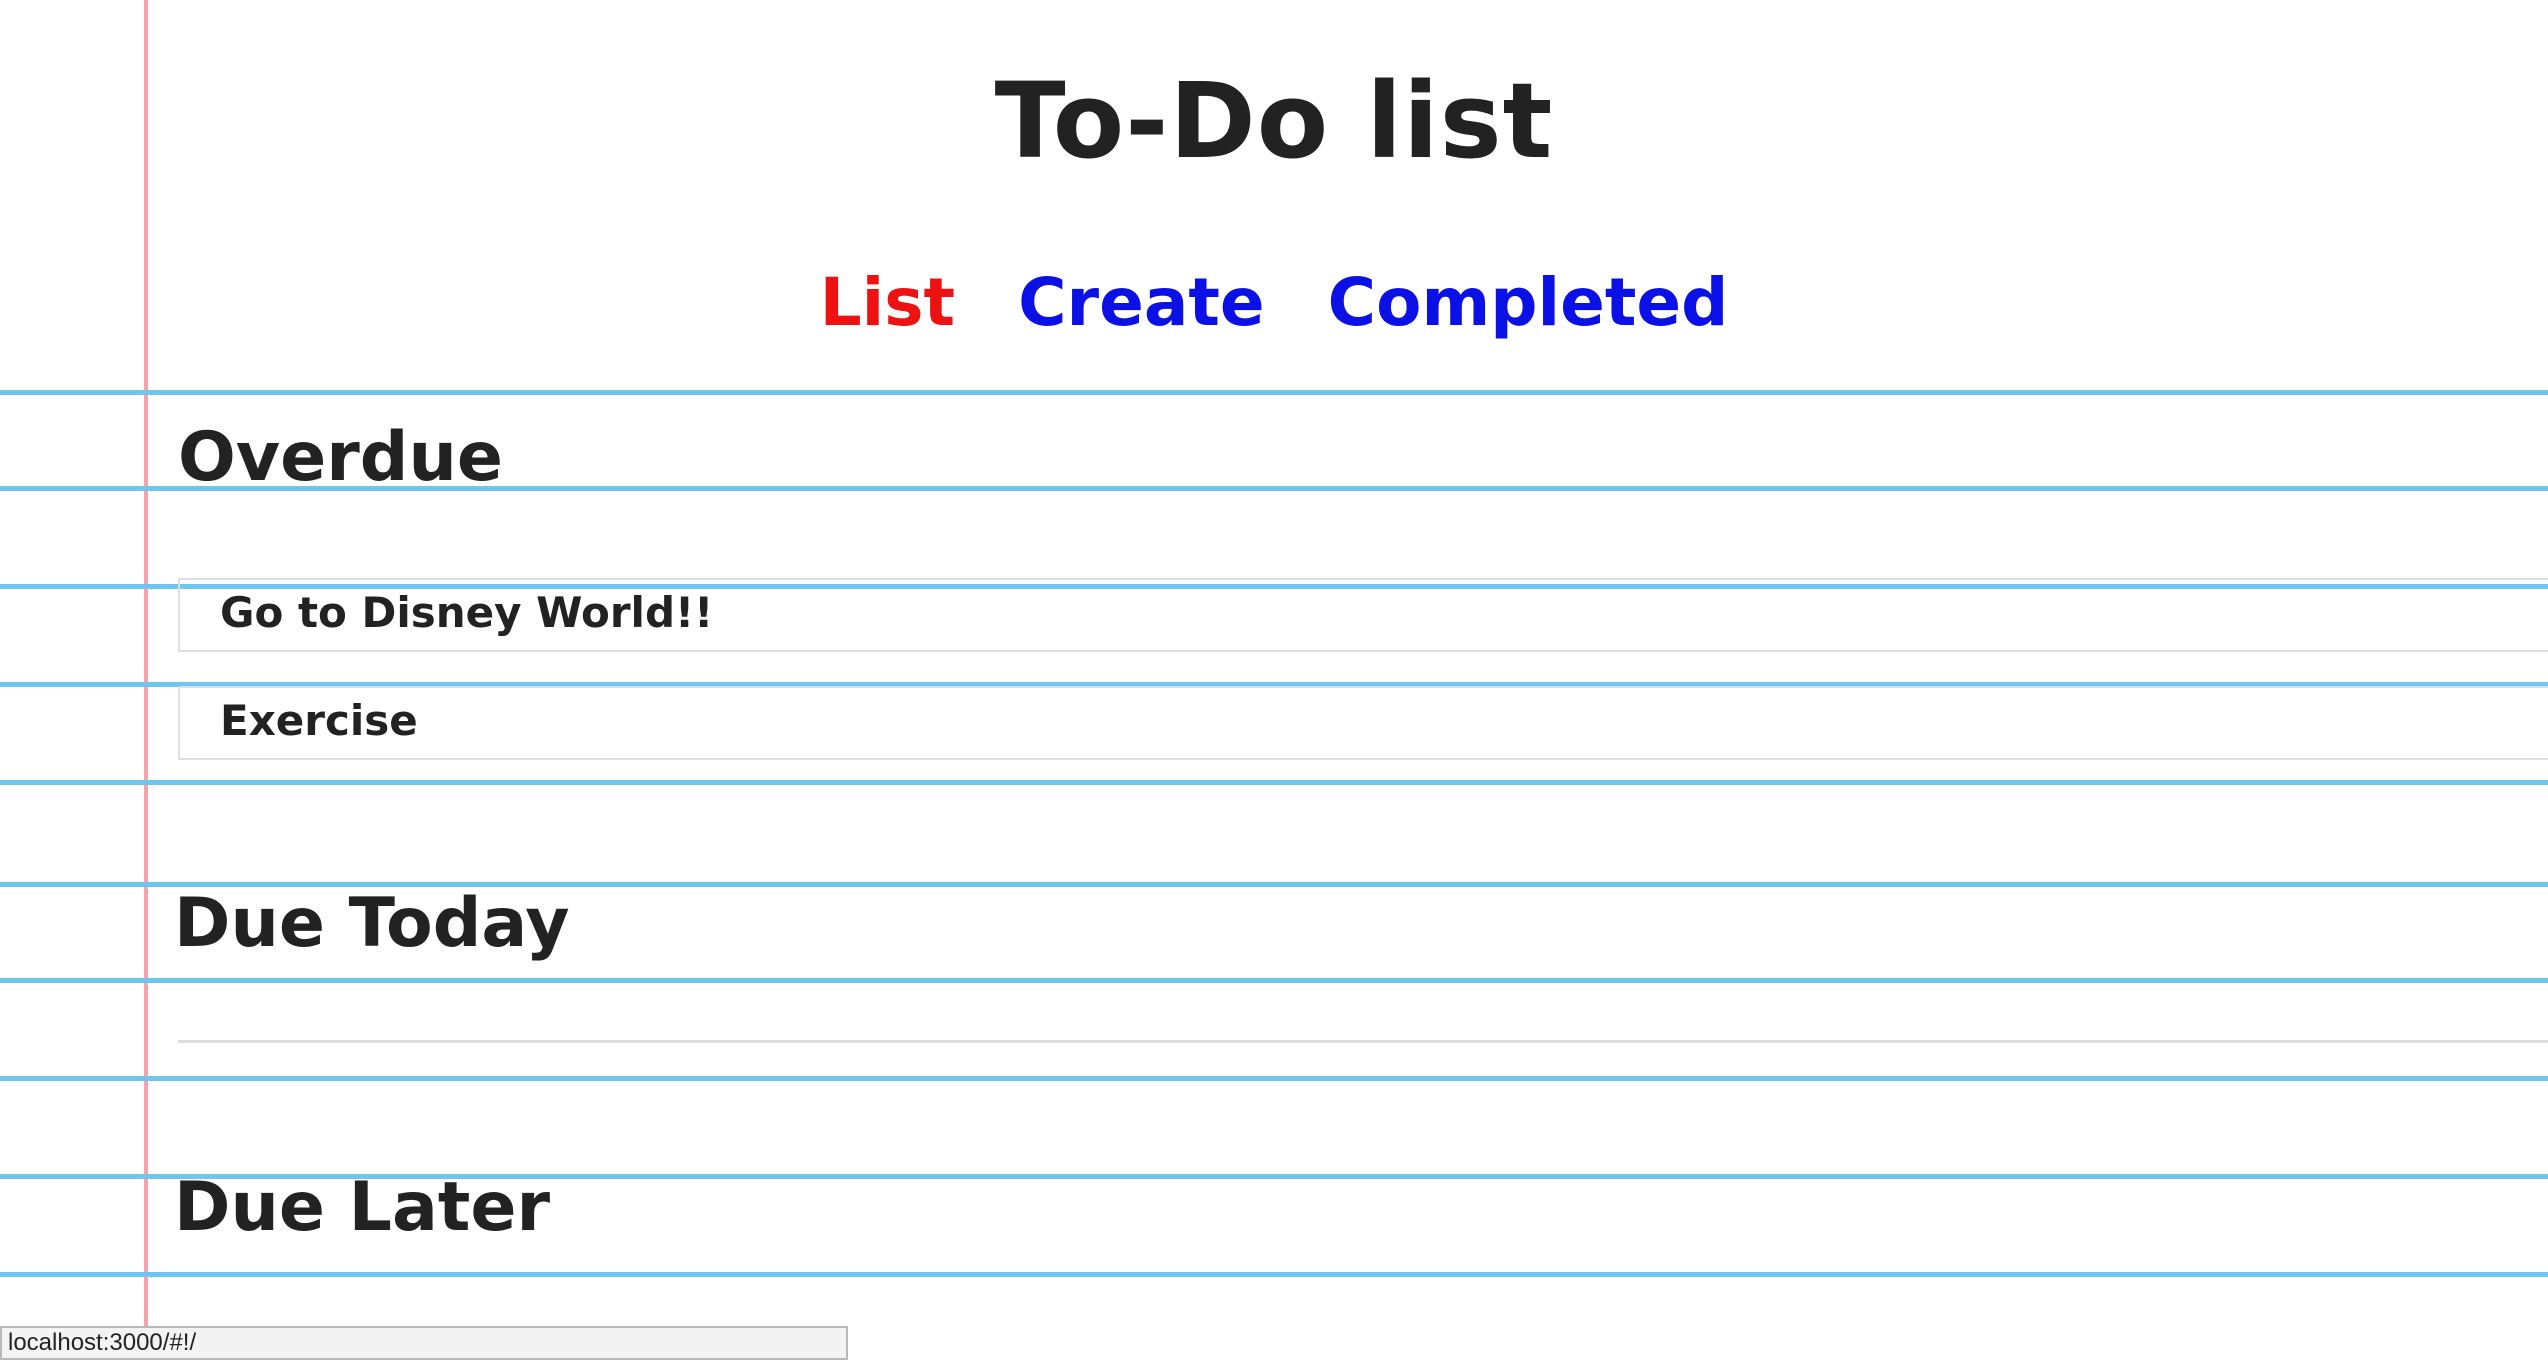  I want to click on task-item: Exercise, so click(1363, 723).